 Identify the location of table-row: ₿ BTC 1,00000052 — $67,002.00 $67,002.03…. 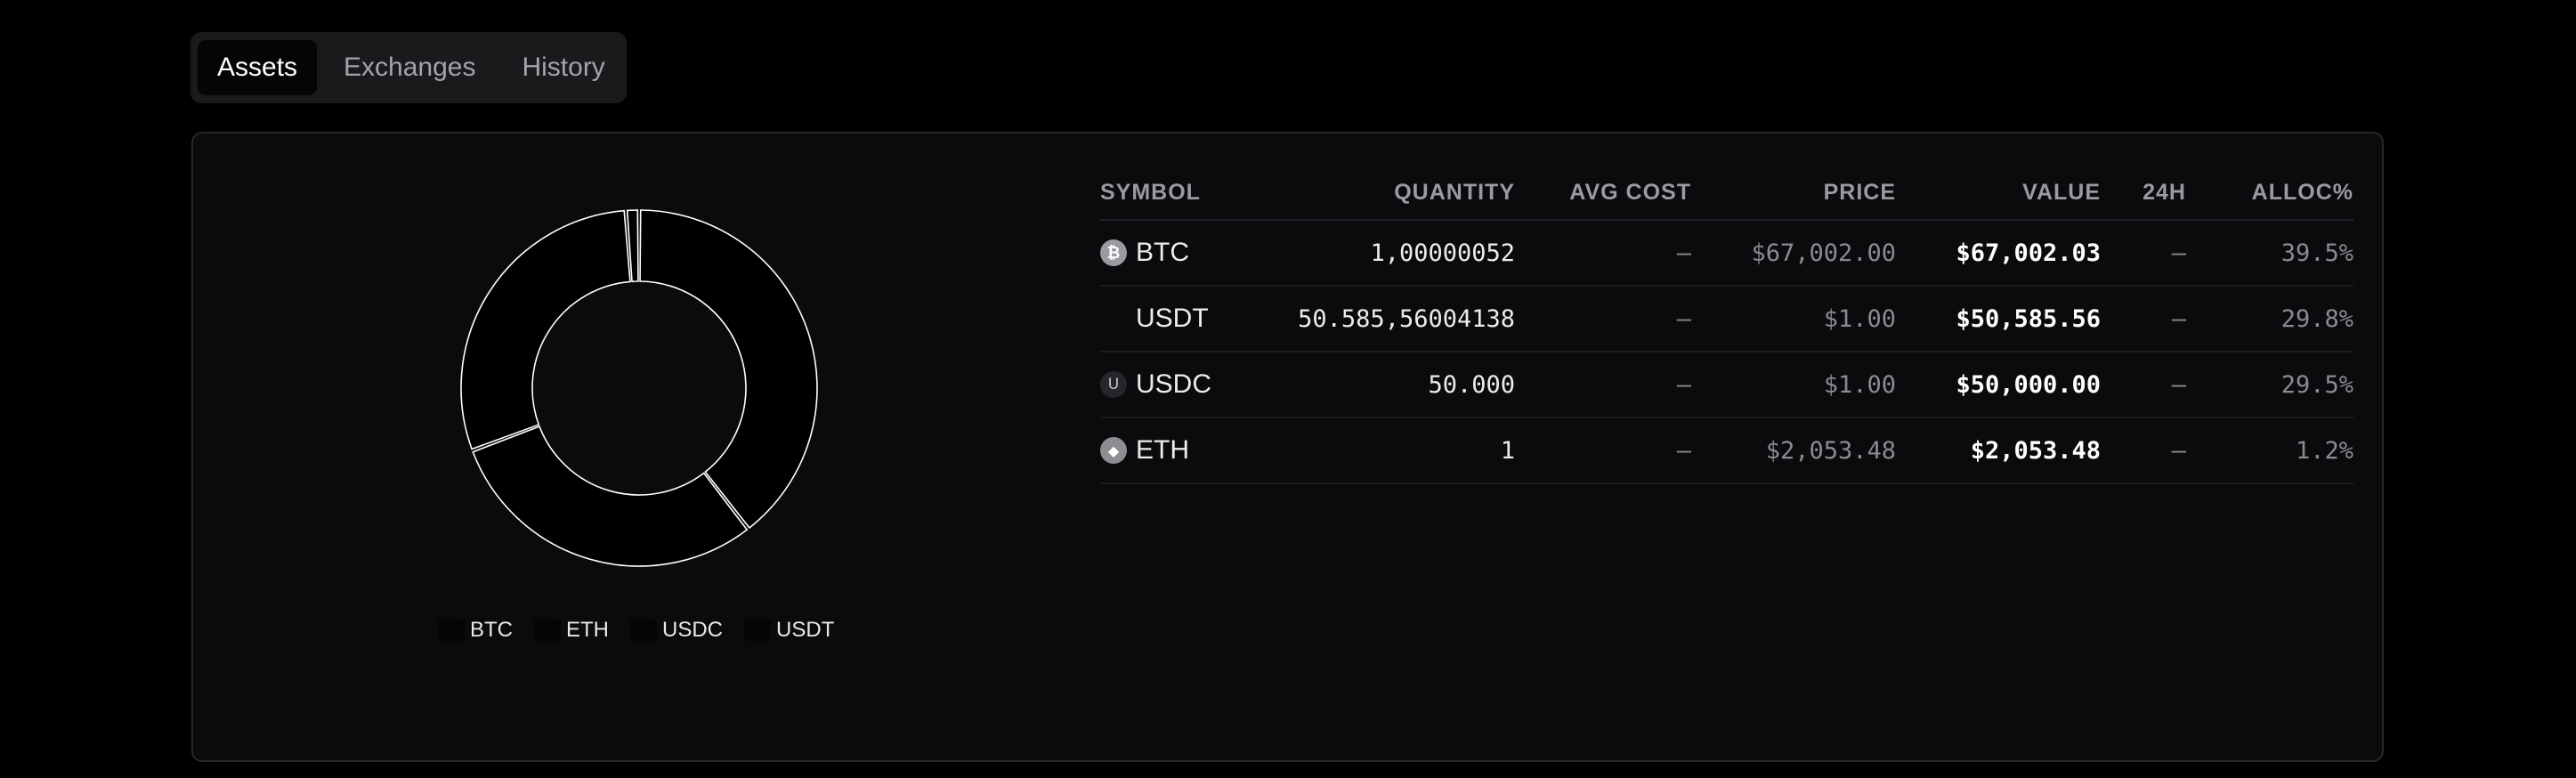
(1727, 254).